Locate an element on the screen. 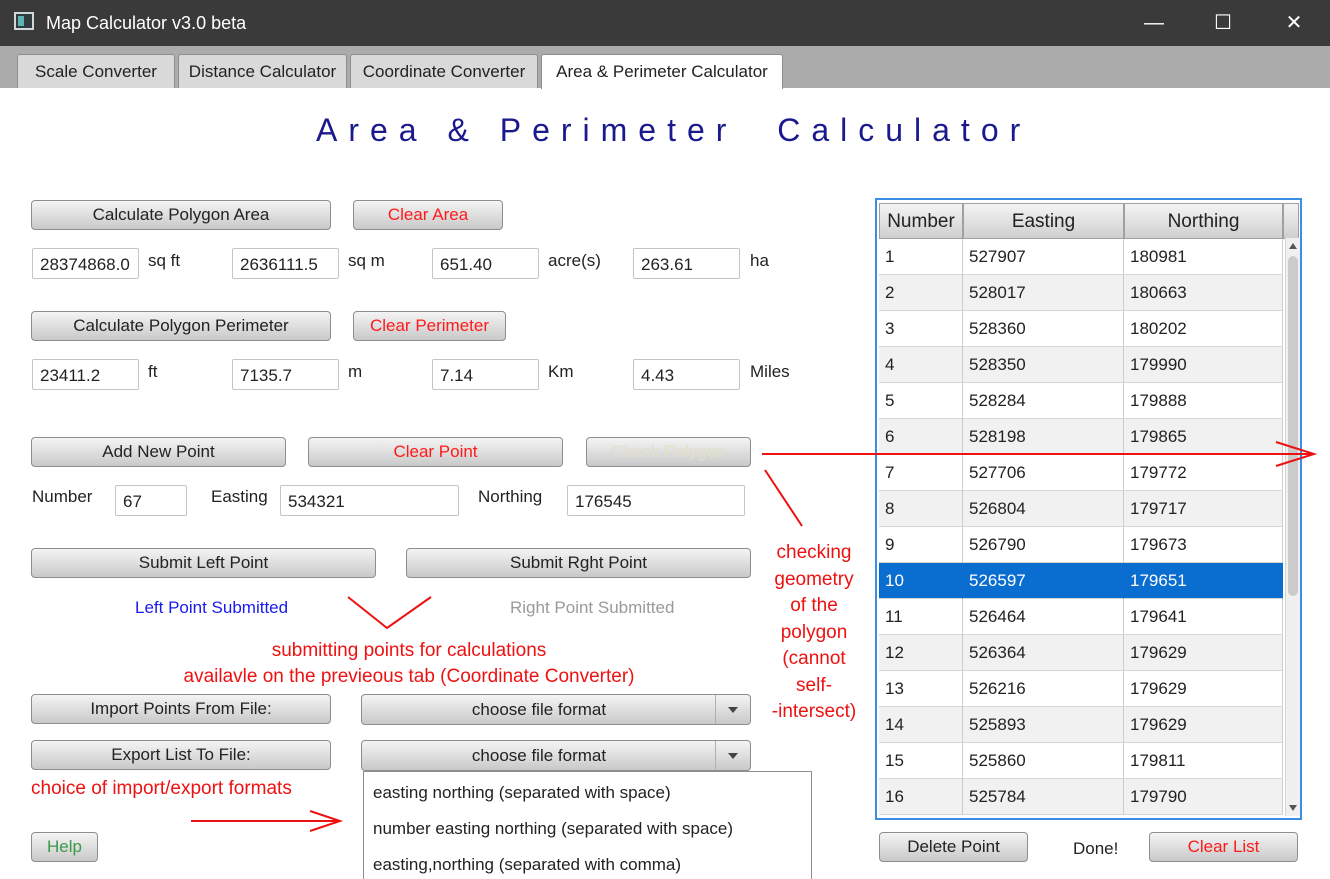 Image resolution: width=1330 pixels, height=879 pixels. arrow-check-polygon is located at coordinates (783, 498).